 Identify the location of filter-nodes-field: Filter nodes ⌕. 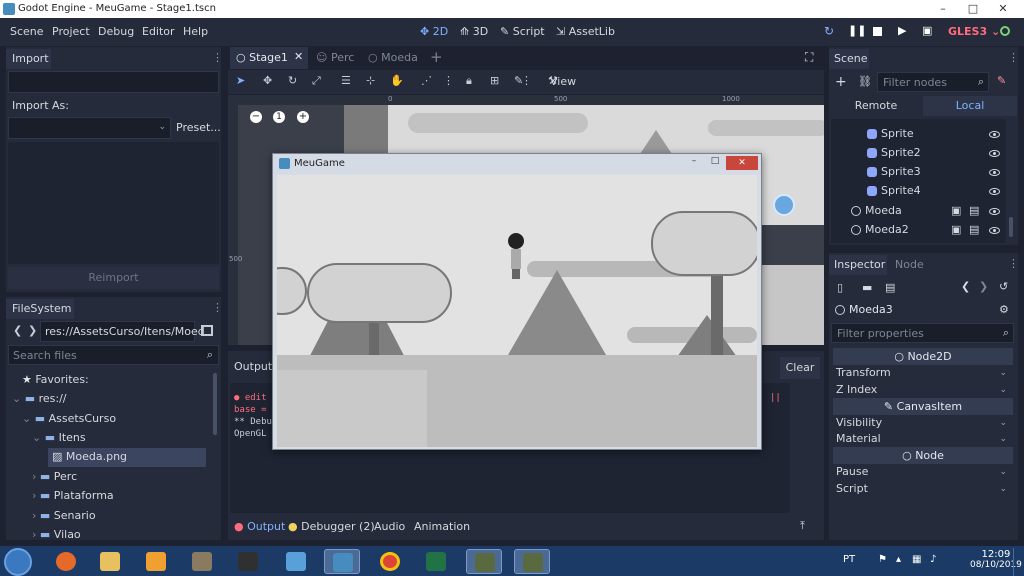
(933, 82).